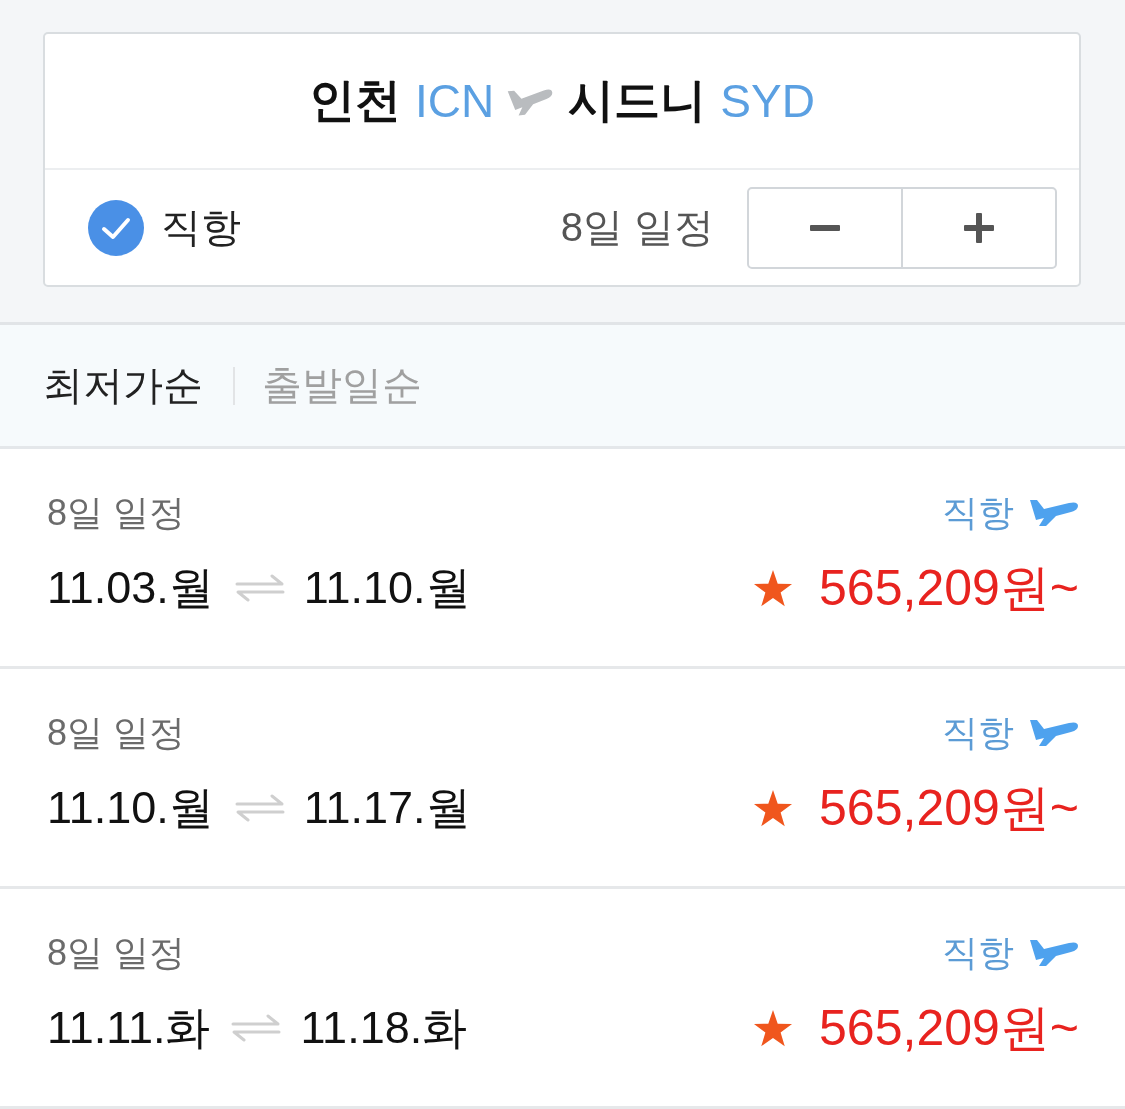 The image size is (1125, 1109). I want to click on minus-icon, so click(825, 227).